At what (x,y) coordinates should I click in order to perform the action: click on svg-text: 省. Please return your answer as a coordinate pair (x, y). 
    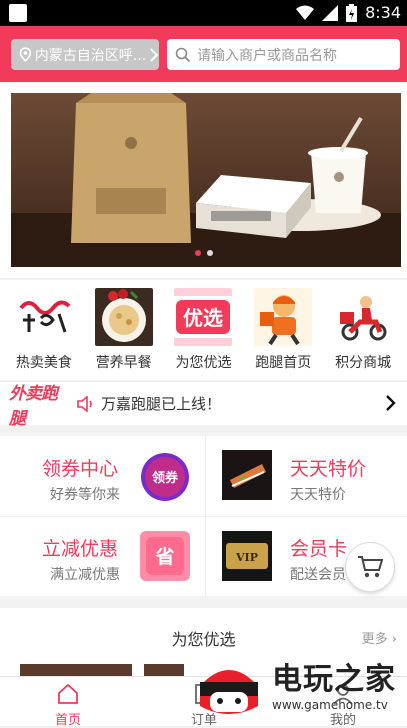
    Looking at the image, I should click on (164, 557).